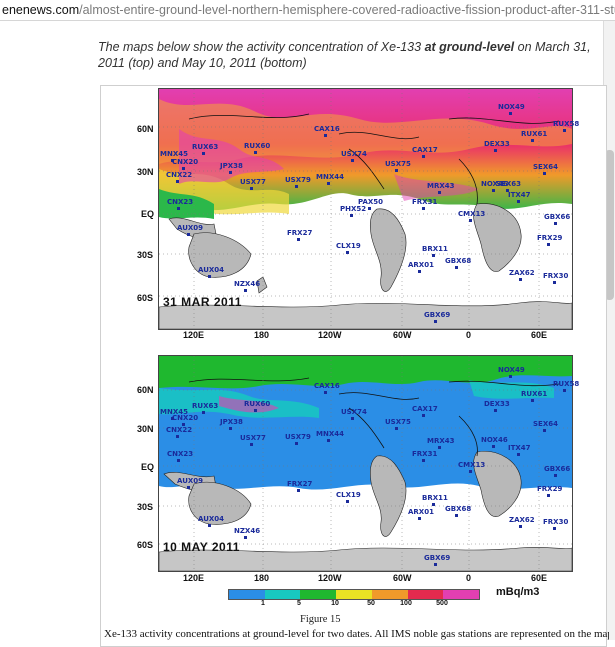 This screenshot has width=615, height=647. I want to click on bottom-lat-60n: 60N, so click(145, 390).